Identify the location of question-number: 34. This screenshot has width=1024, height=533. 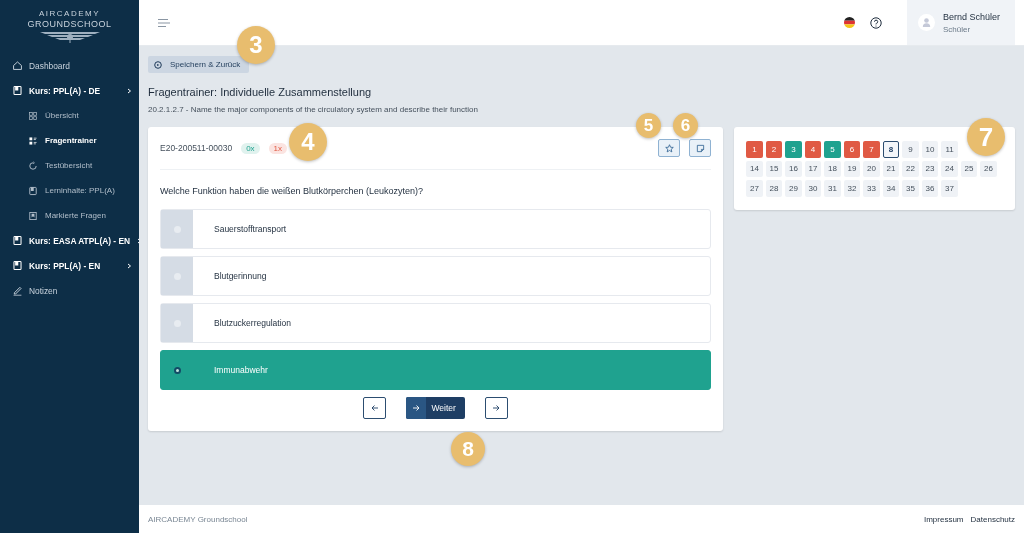
(891, 188).